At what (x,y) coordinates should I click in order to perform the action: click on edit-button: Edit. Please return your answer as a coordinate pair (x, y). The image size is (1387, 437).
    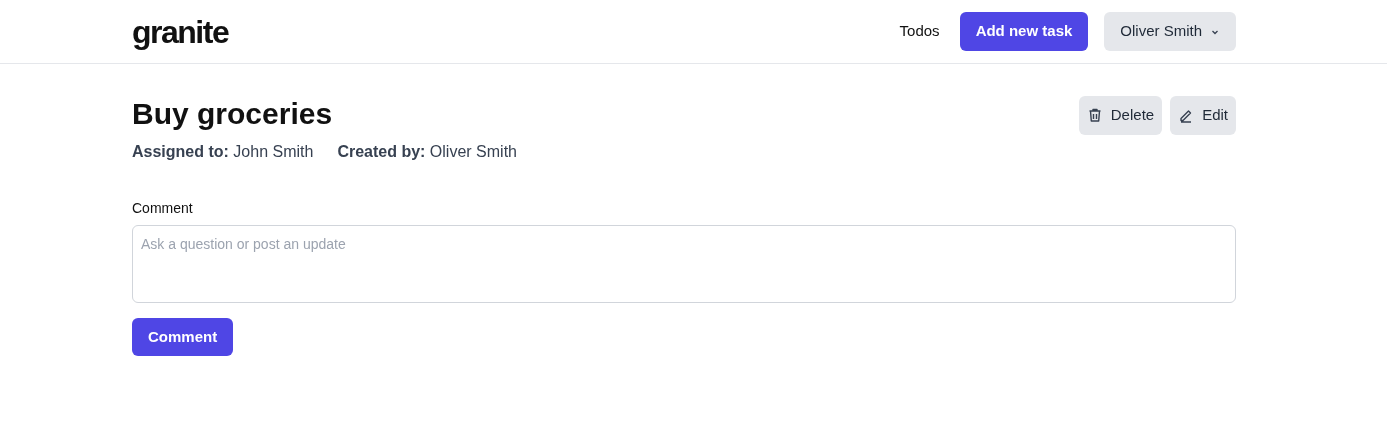
    Looking at the image, I should click on (1203, 115).